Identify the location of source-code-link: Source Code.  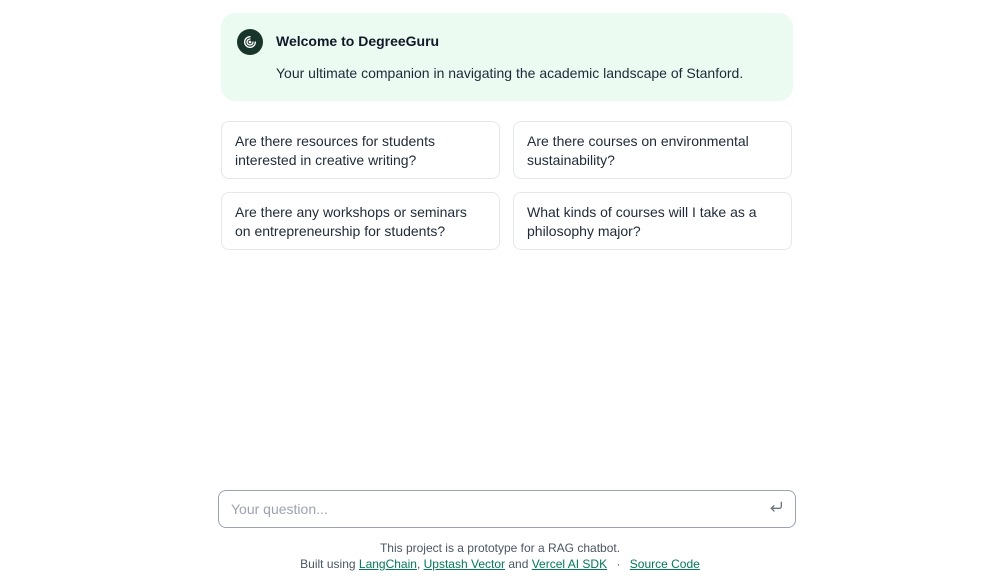
(665, 564).